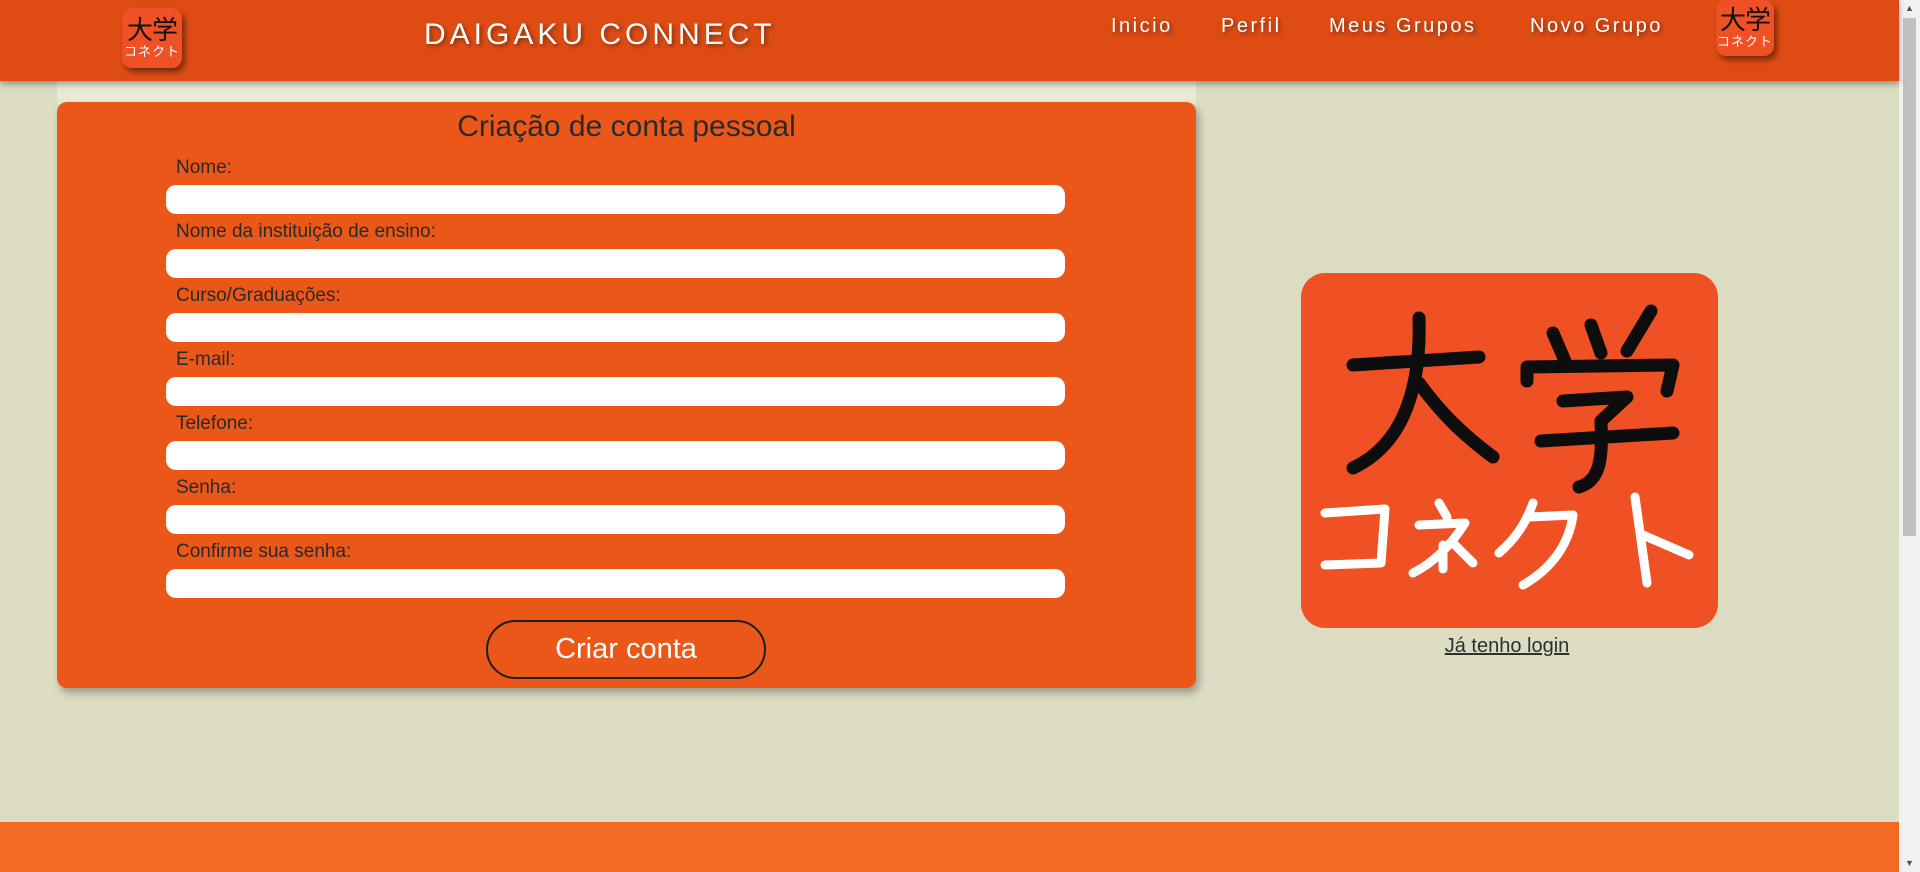 Image resolution: width=1920 pixels, height=872 pixels. Describe the element at coordinates (615, 263) in the screenshot. I see `institution-field` at that location.